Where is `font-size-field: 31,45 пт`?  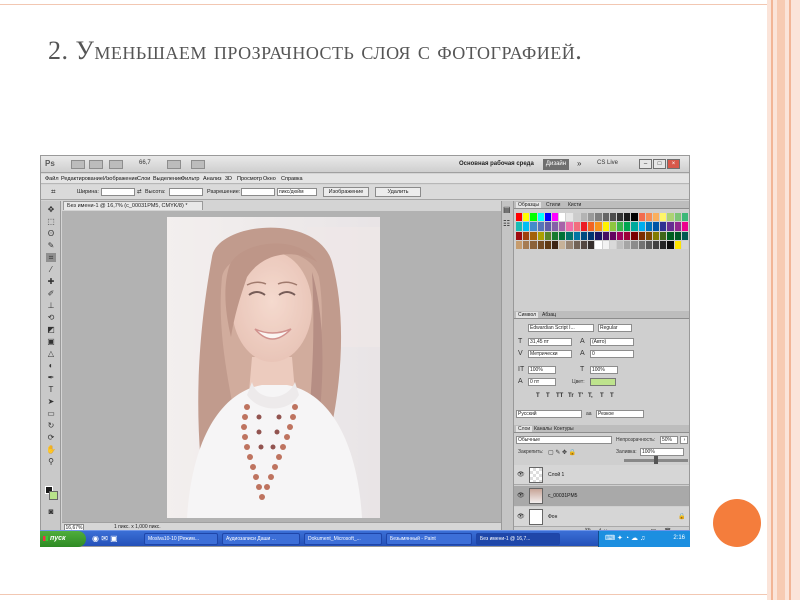 font-size-field: 31,45 пт is located at coordinates (550, 342).